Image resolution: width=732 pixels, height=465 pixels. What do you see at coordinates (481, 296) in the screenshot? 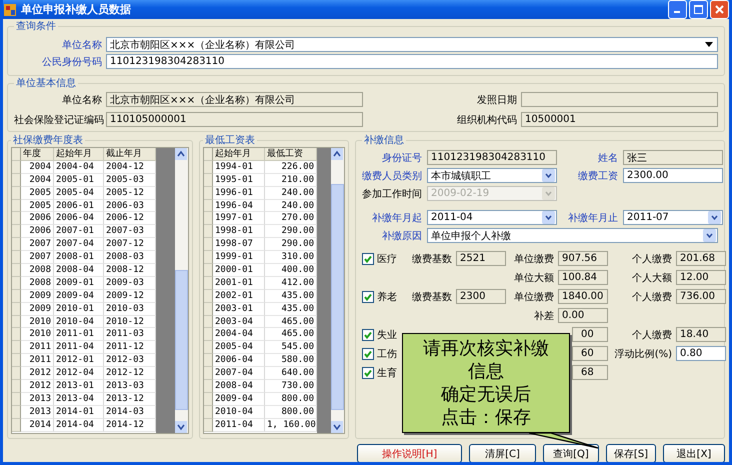
I see `readonly-field: 2300` at bounding box center [481, 296].